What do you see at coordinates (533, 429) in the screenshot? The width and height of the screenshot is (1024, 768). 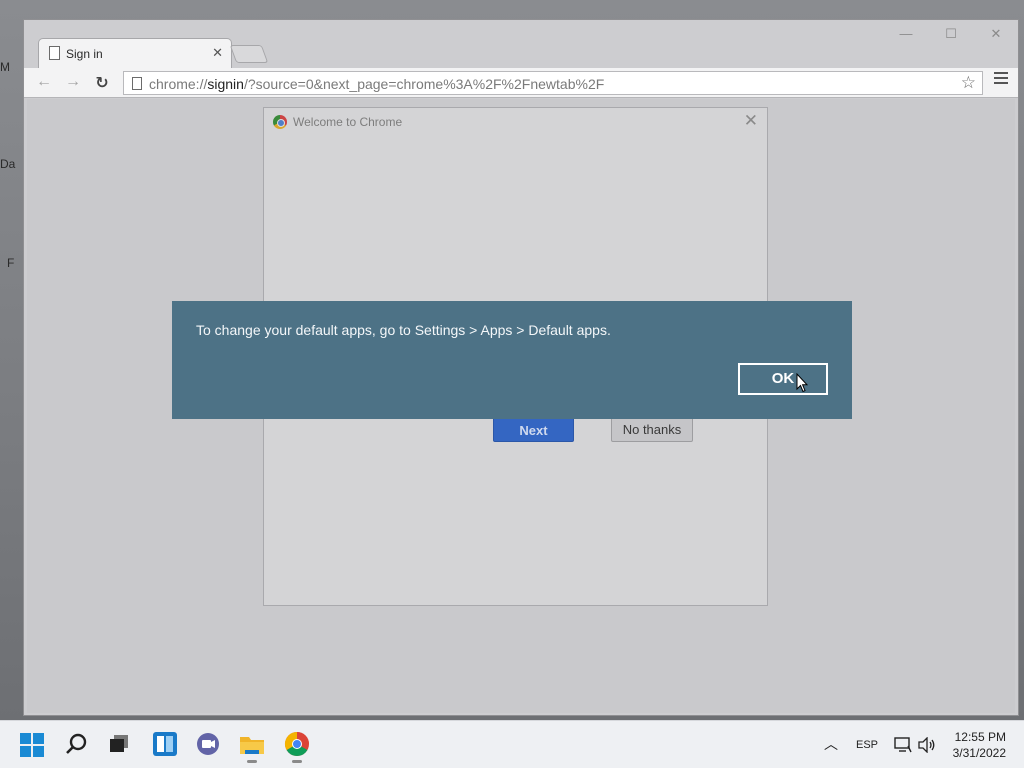 I see `next-button: Next` at bounding box center [533, 429].